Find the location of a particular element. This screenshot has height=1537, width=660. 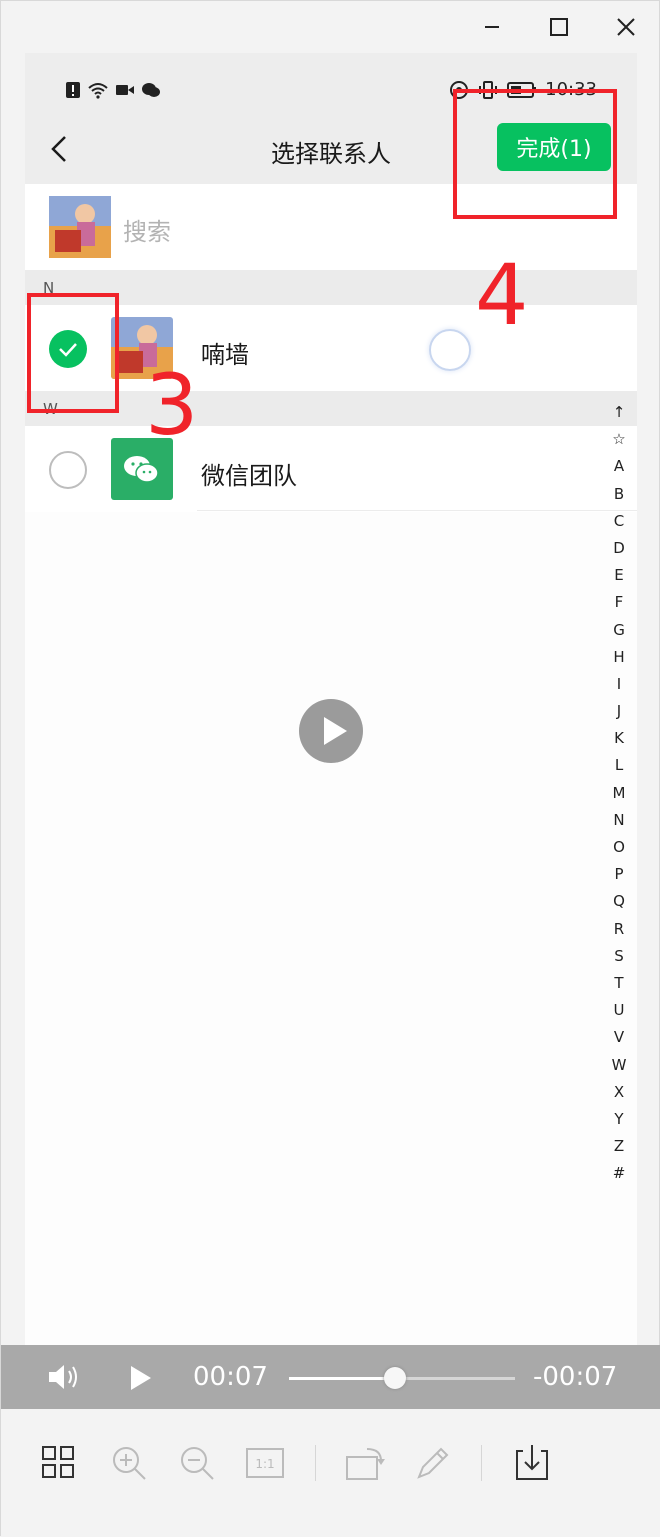

touch-ripple is located at coordinates (450, 350).